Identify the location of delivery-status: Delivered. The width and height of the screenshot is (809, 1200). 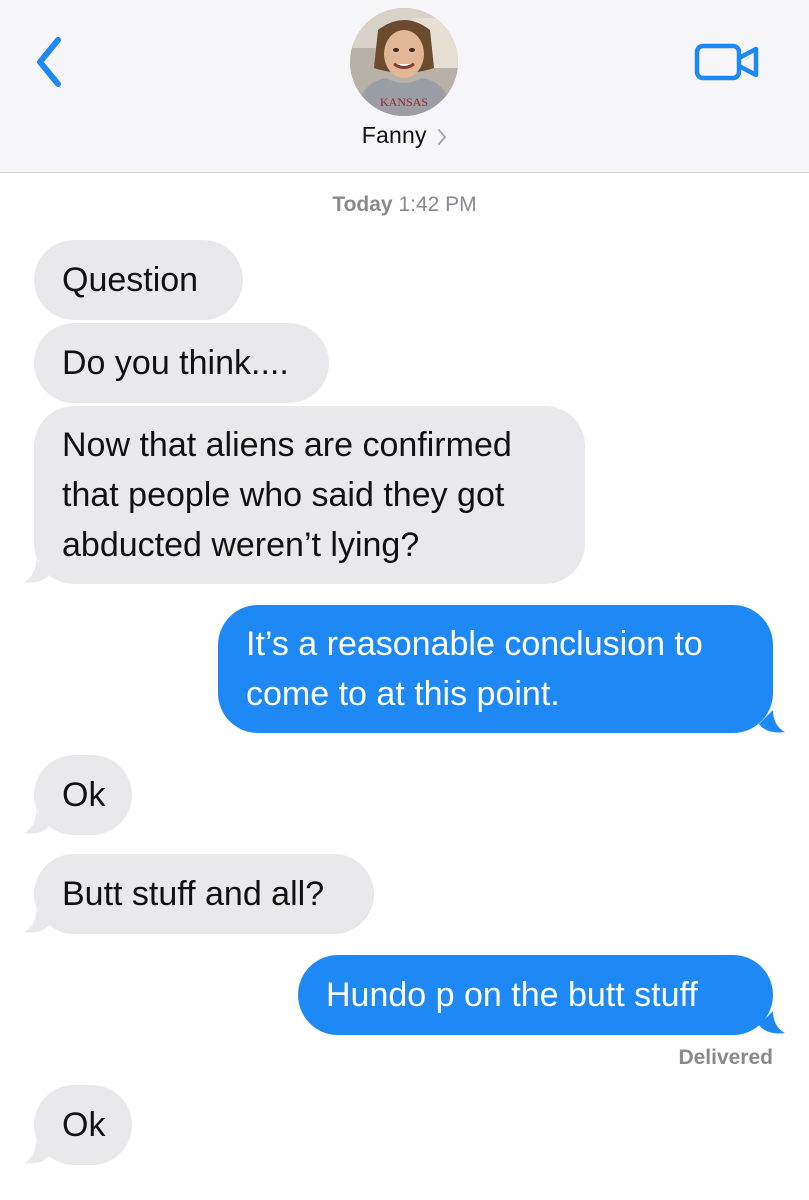
(725, 1057).